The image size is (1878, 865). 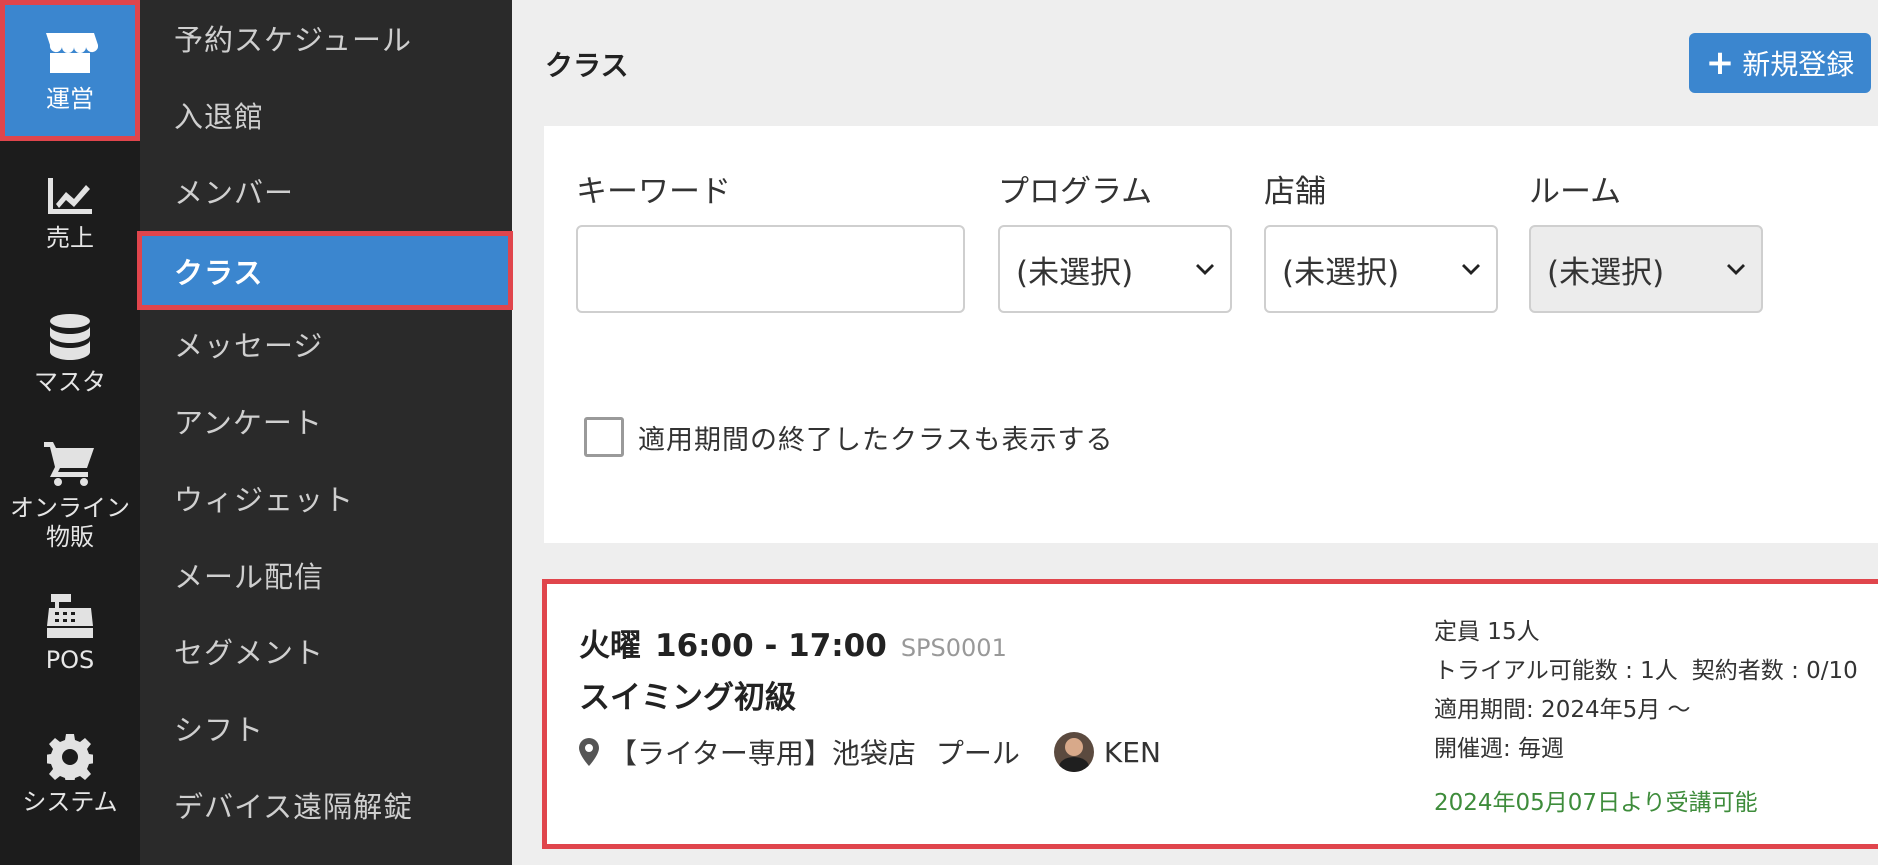 I want to click on new-registration-button: + 新規登録, so click(x=1780, y=63).